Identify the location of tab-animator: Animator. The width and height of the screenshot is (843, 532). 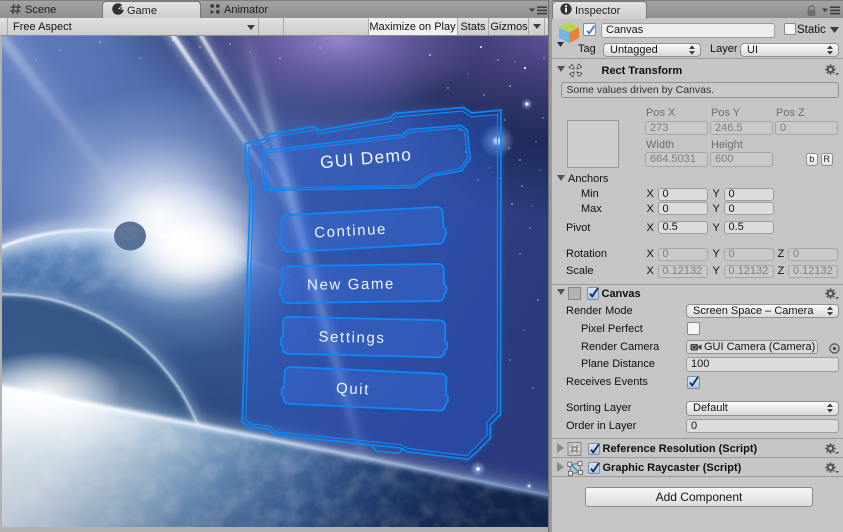
(238, 10).